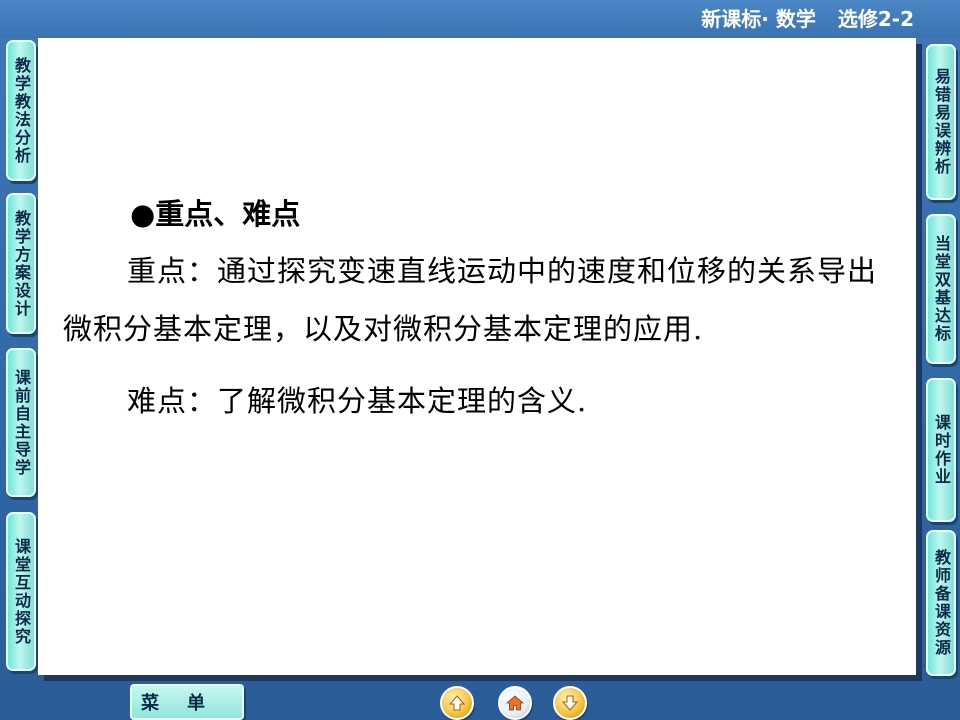  What do you see at coordinates (357, 401) in the screenshot?
I see `difficulty-text: 难点：了解微积分基本定理的含义.` at bounding box center [357, 401].